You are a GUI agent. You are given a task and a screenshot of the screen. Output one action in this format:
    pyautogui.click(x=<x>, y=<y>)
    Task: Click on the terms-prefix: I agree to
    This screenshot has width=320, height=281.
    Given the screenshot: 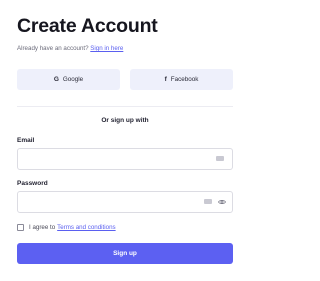 What is the action you would take?
    pyautogui.click(x=42, y=227)
    